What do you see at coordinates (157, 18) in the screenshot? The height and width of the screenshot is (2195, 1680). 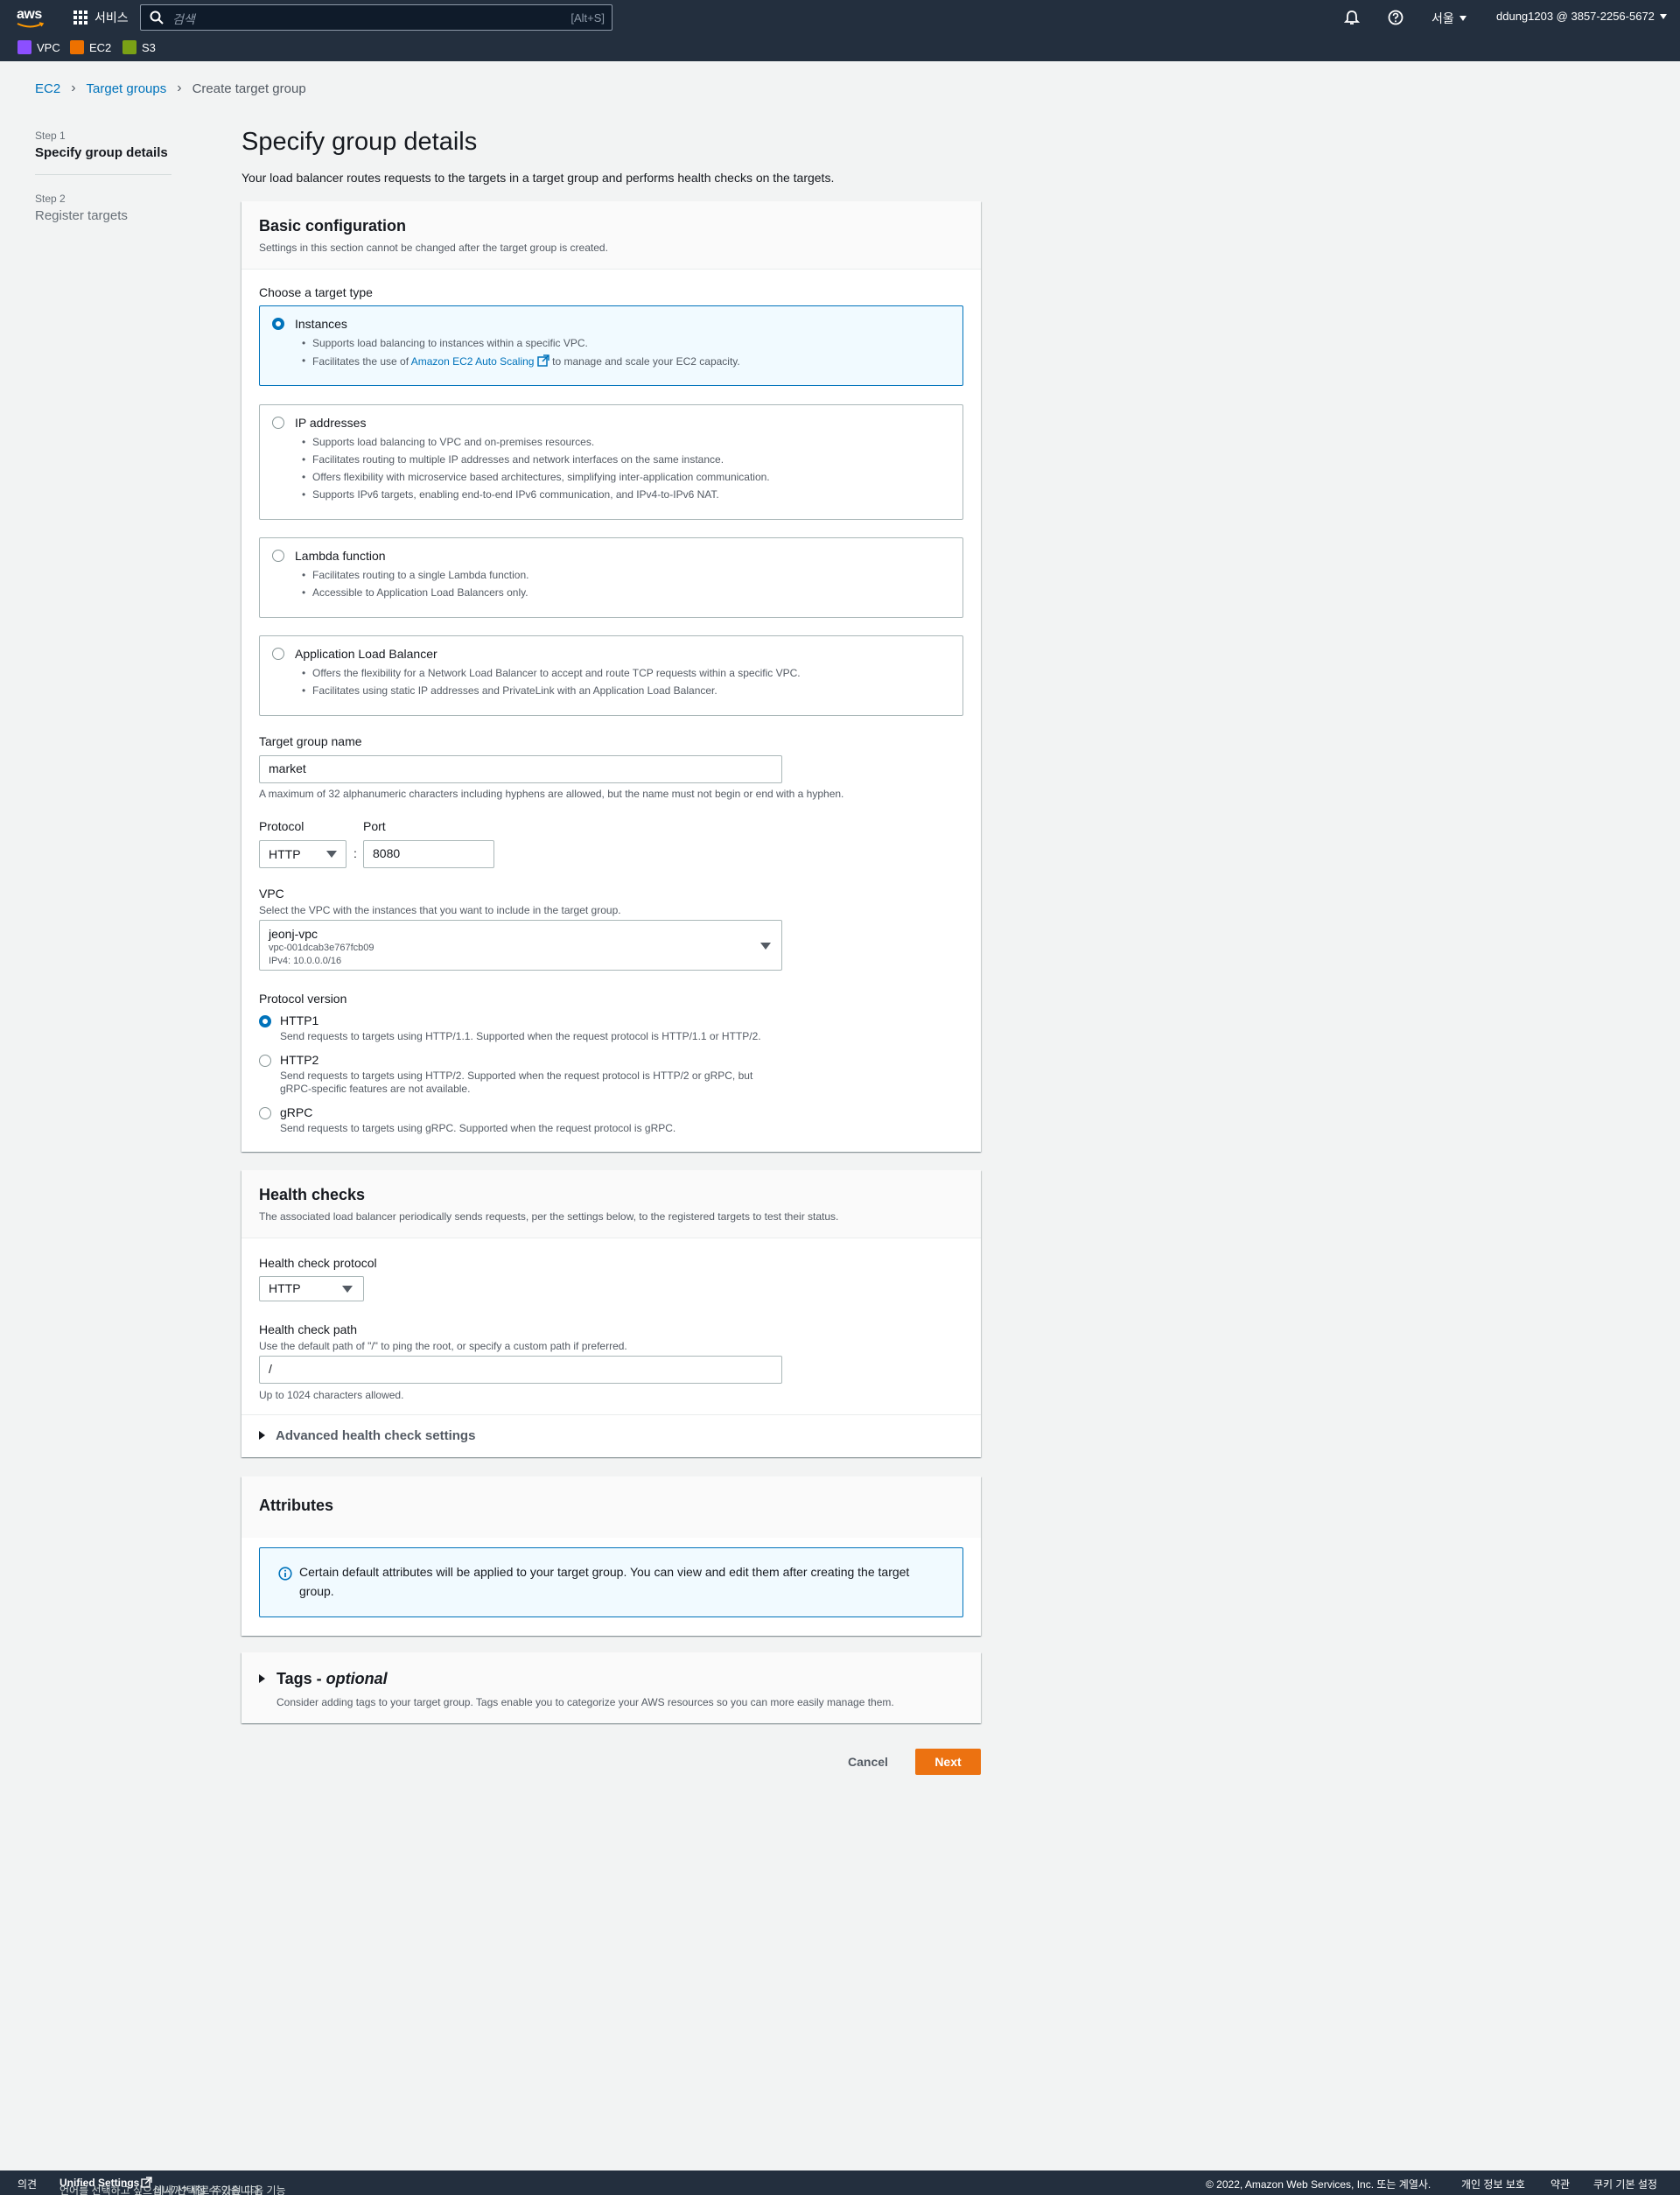 I see `search-icon` at bounding box center [157, 18].